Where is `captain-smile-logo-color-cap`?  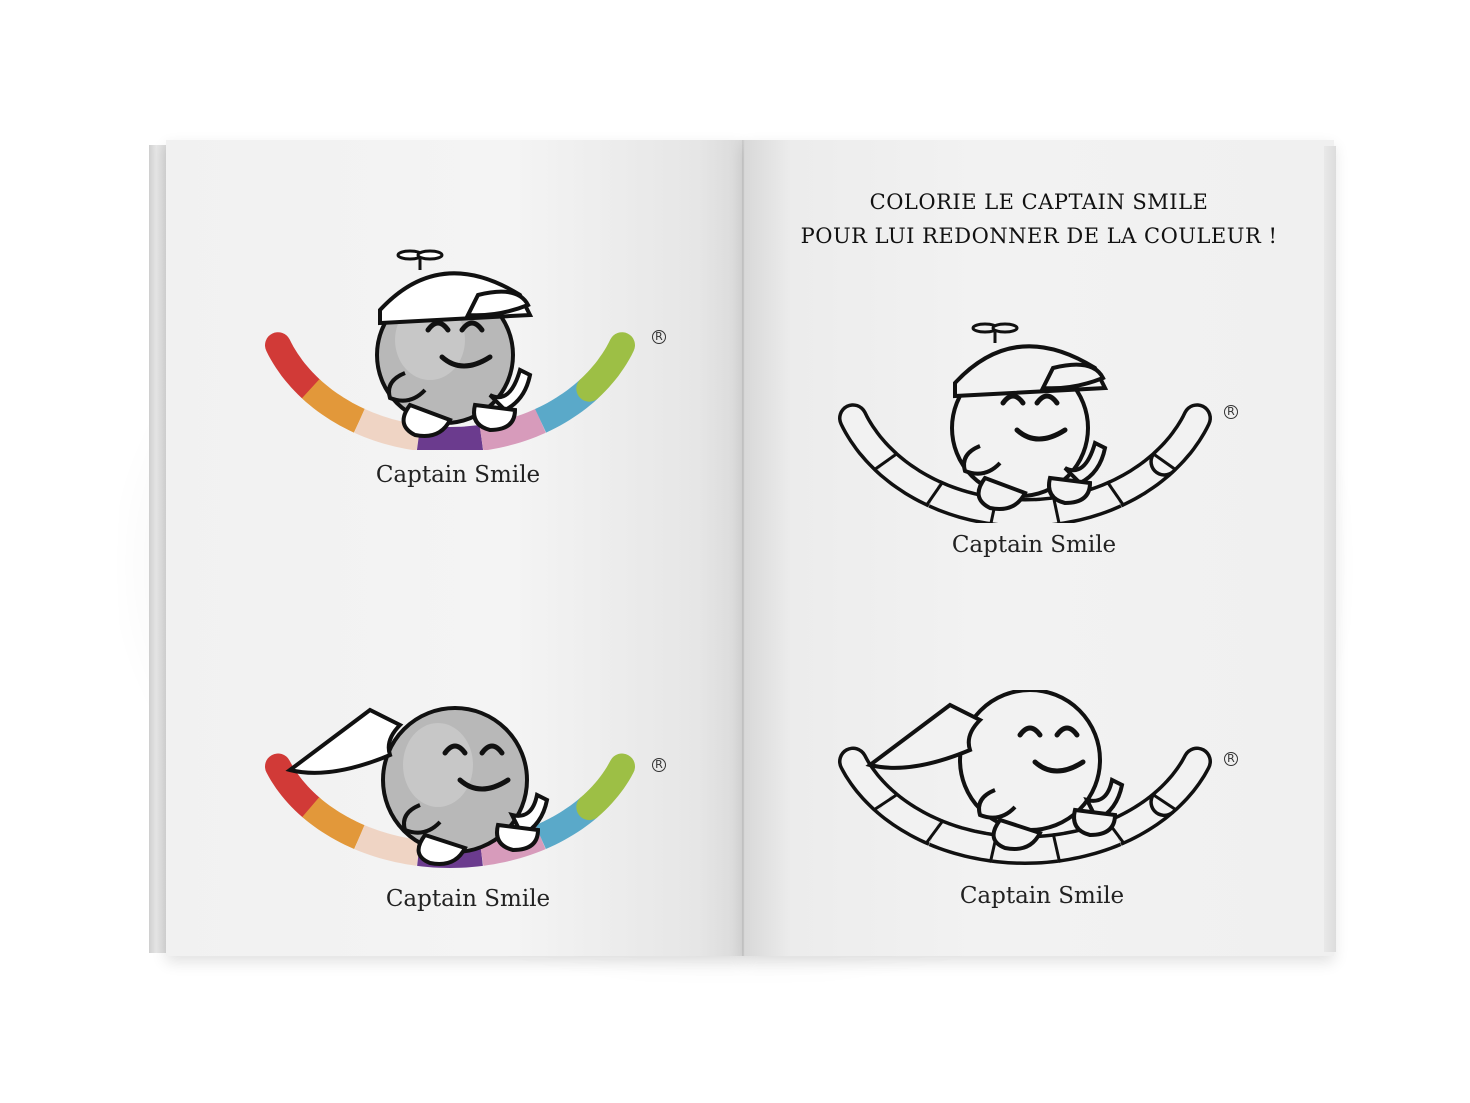
captain-smile-logo-color-cap is located at coordinates (450, 349).